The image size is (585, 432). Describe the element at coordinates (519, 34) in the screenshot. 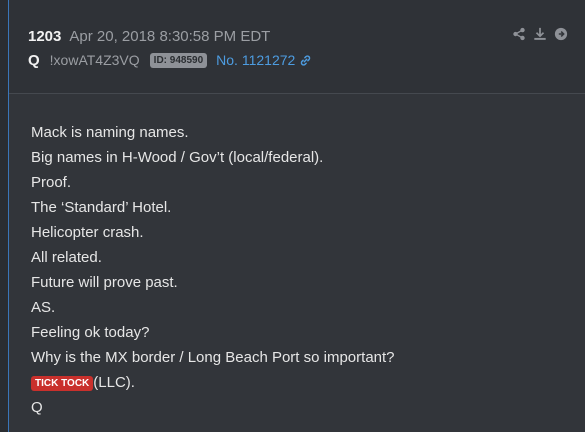

I see `share-icon` at that location.